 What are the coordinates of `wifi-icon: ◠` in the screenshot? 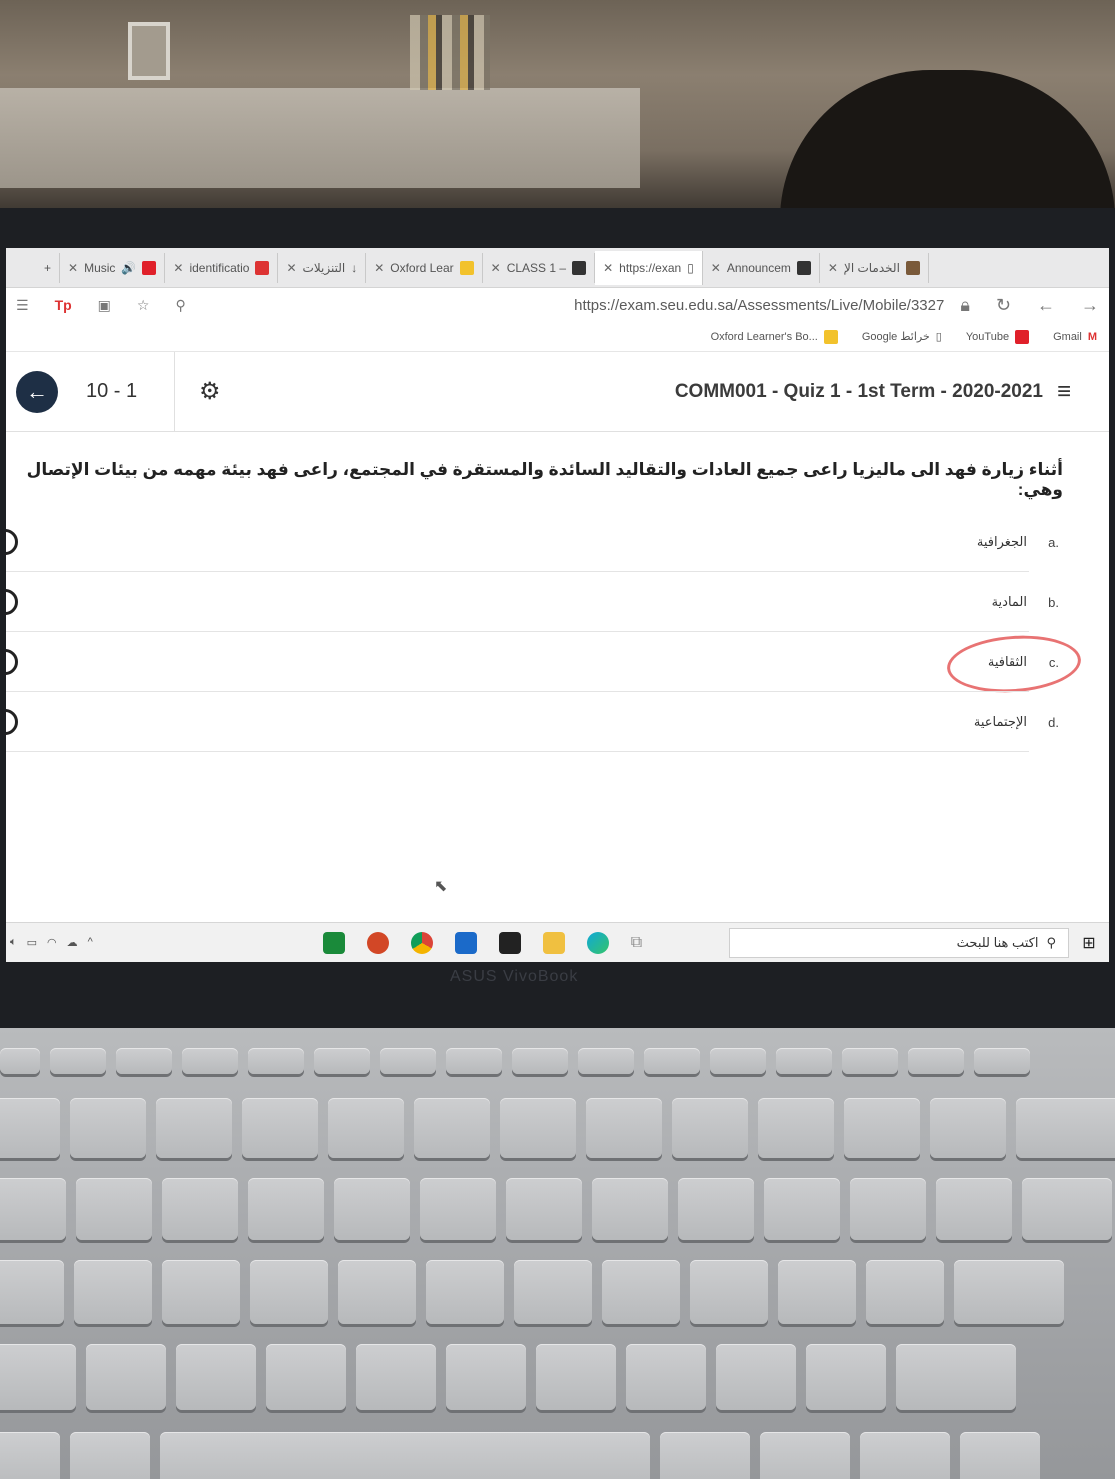 It's located at (52, 942).